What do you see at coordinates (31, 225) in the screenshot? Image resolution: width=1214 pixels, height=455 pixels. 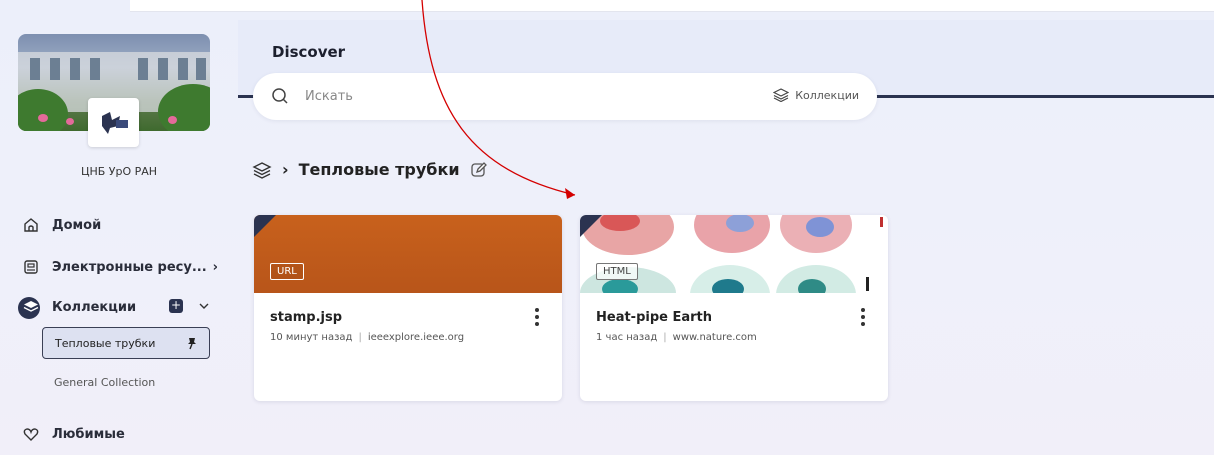 I see `home-icon` at bounding box center [31, 225].